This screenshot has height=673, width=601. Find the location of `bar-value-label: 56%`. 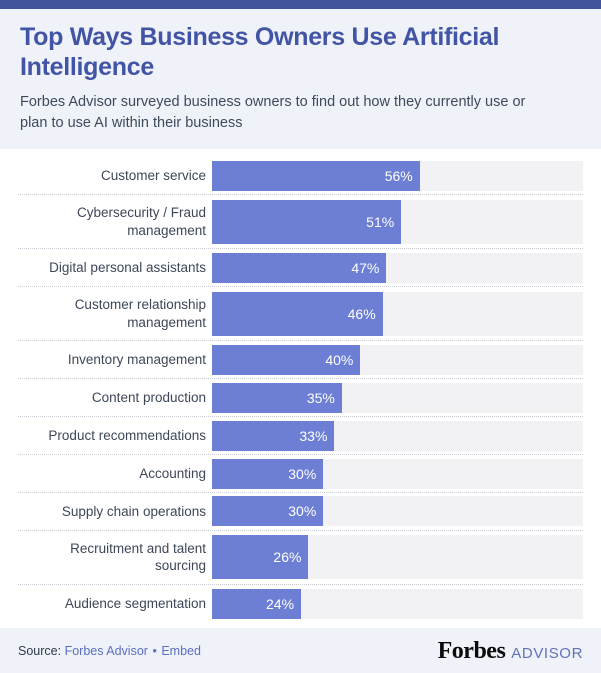

bar-value-label: 56% is located at coordinates (398, 175).